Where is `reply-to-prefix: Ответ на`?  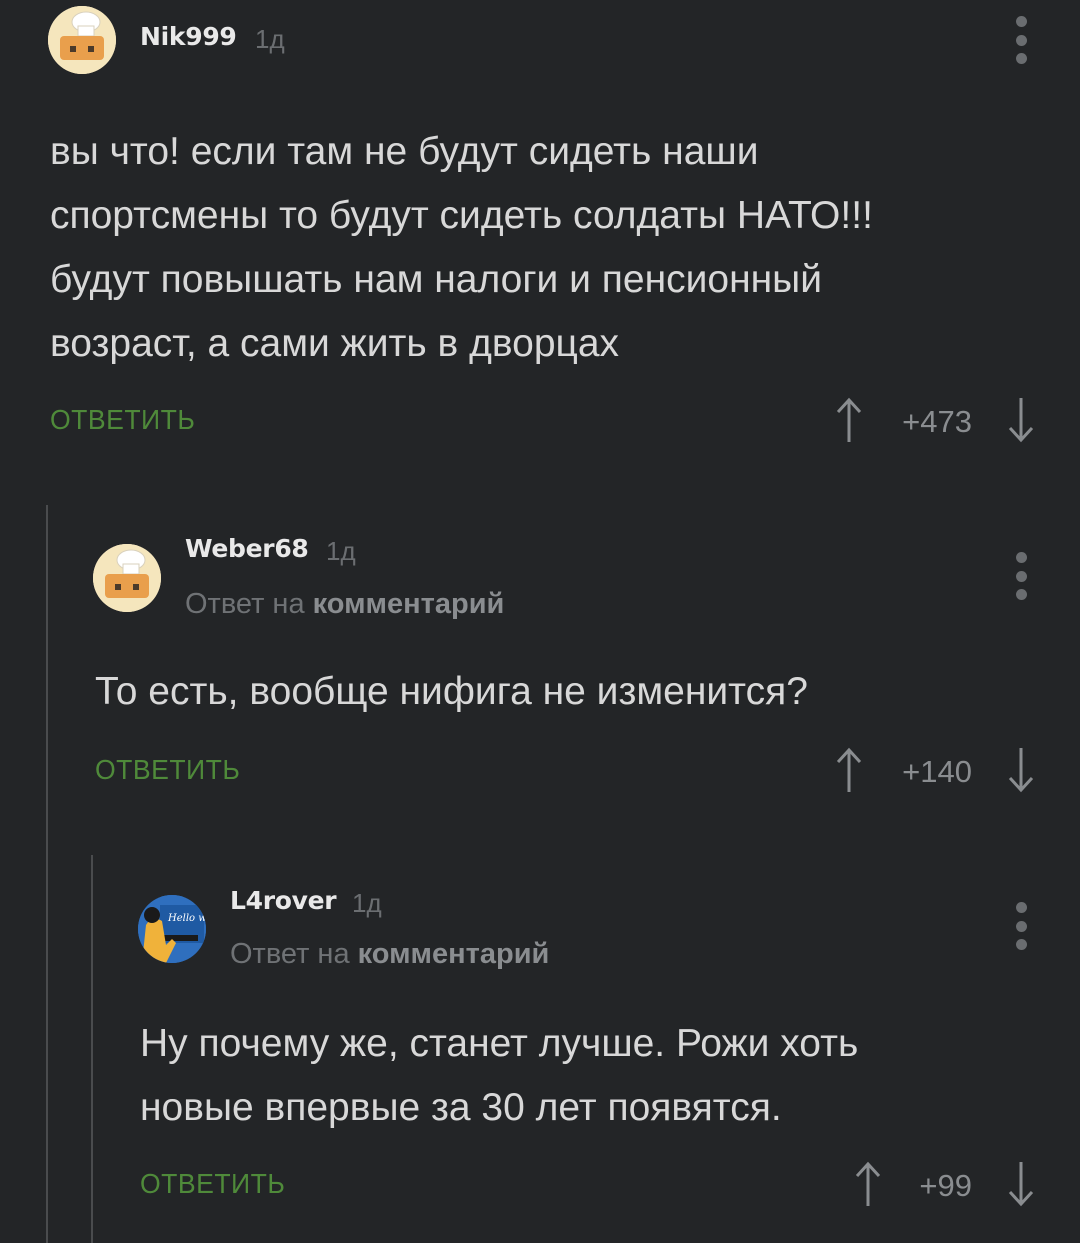
reply-to-prefix: Ответ на is located at coordinates (290, 954).